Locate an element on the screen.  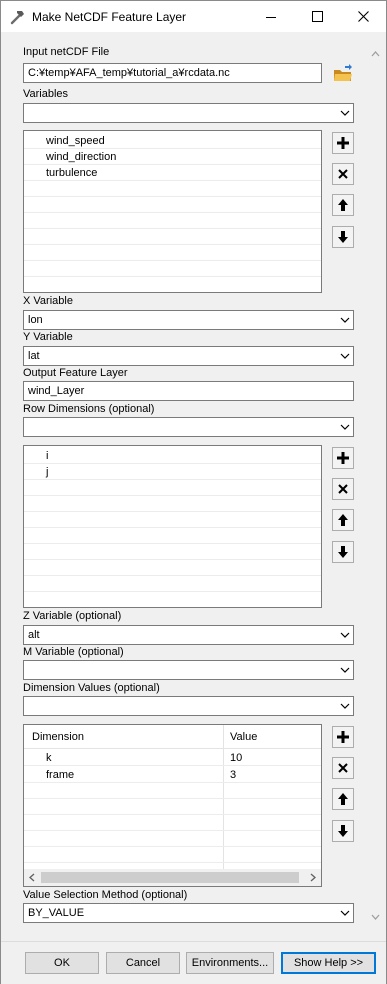
scroll-right-icon is located at coordinates (313, 877).